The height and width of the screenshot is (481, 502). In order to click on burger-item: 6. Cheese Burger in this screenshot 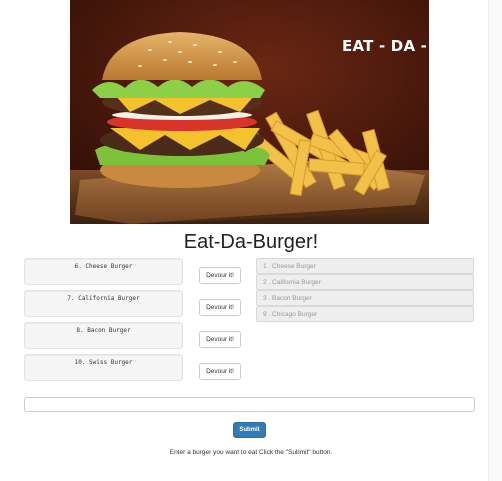, I will do `click(103, 271)`.